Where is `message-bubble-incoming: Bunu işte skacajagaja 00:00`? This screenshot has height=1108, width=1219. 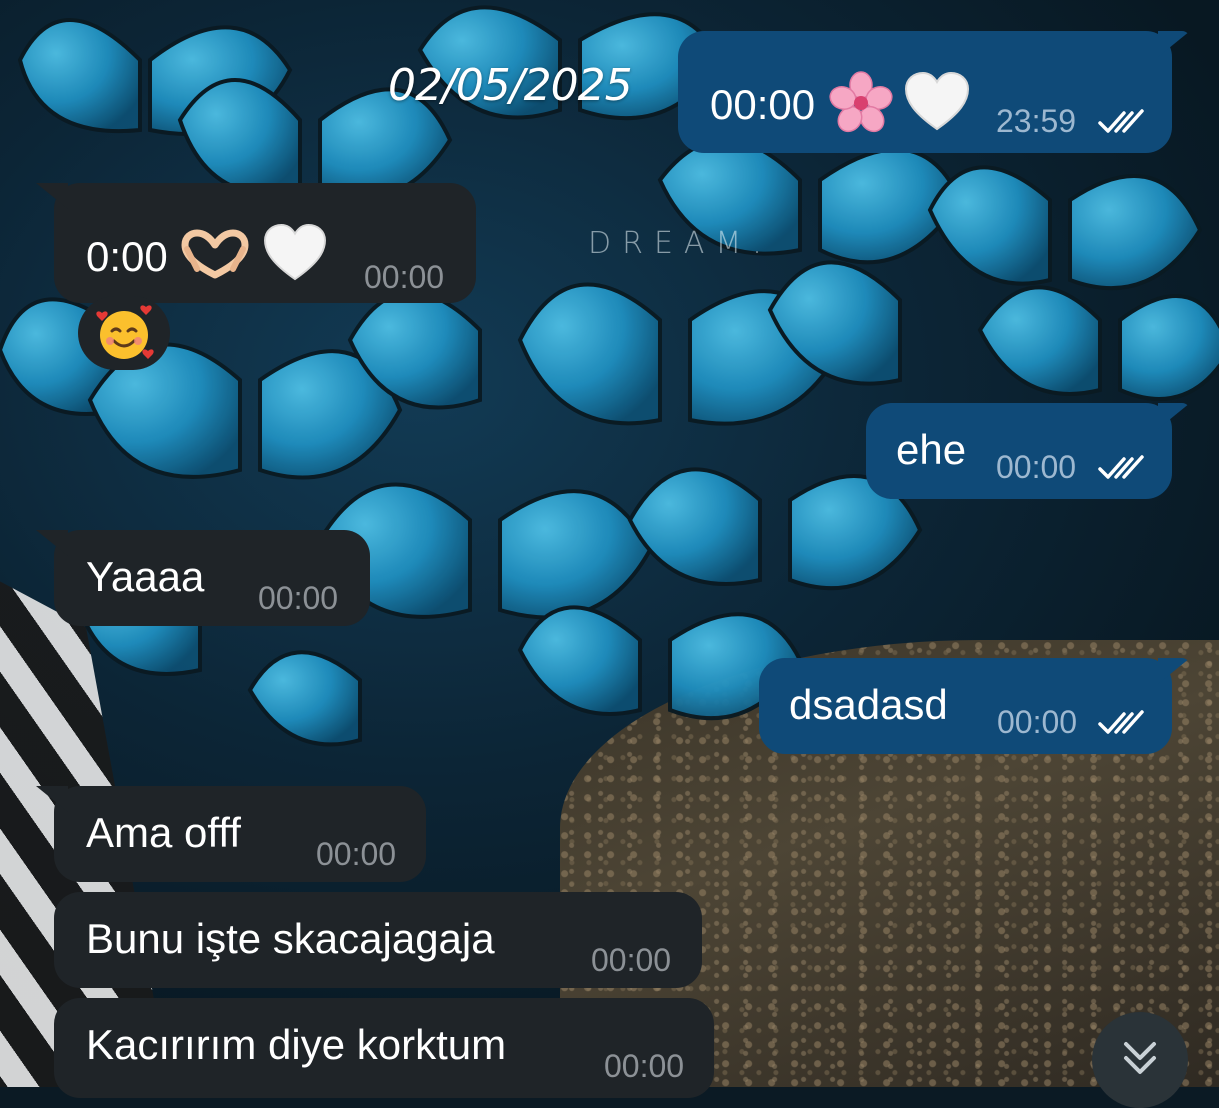
message-bubble-incoming: Bunu işte skacajagaja 00:00 is located at coordinates (378, 940).